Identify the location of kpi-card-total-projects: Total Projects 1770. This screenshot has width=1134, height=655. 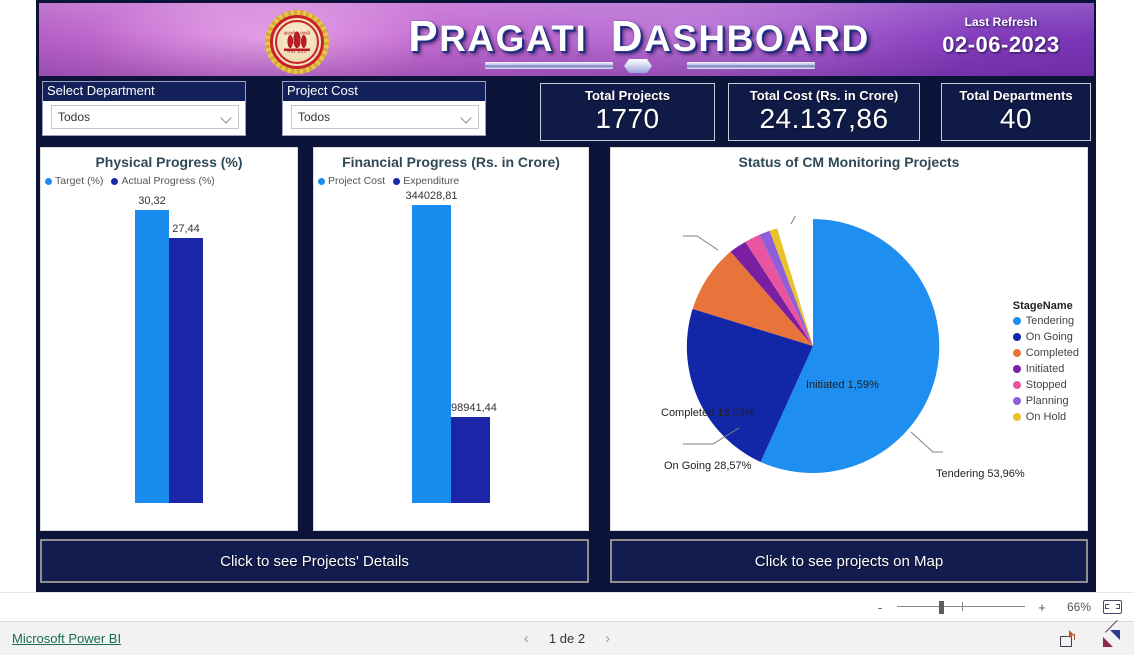
(627, 112).